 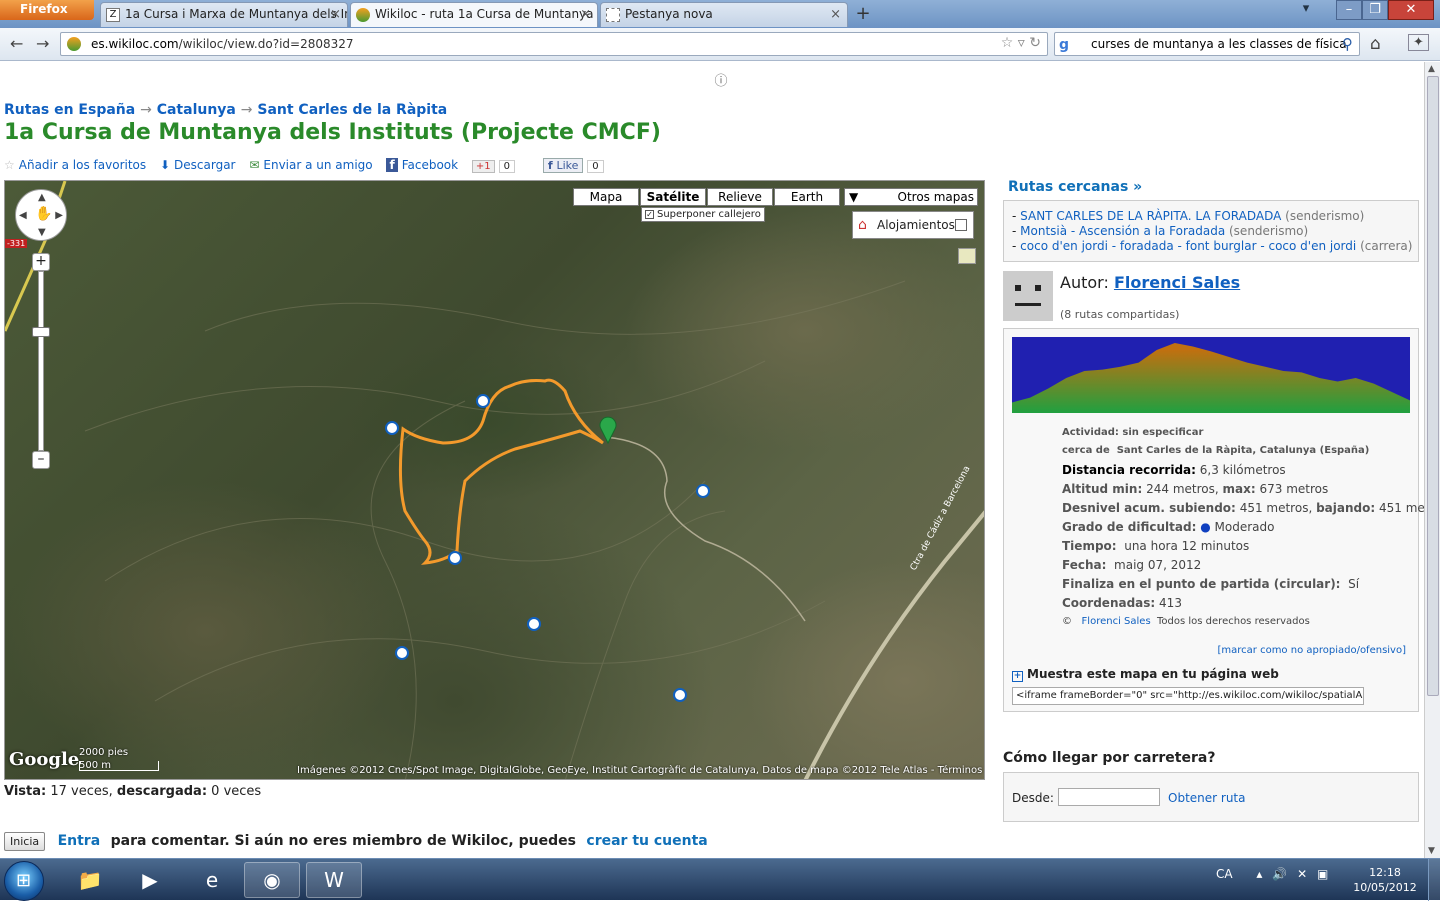 I want to click on facebook-like-button: f Like, so click(x=563, y=165).